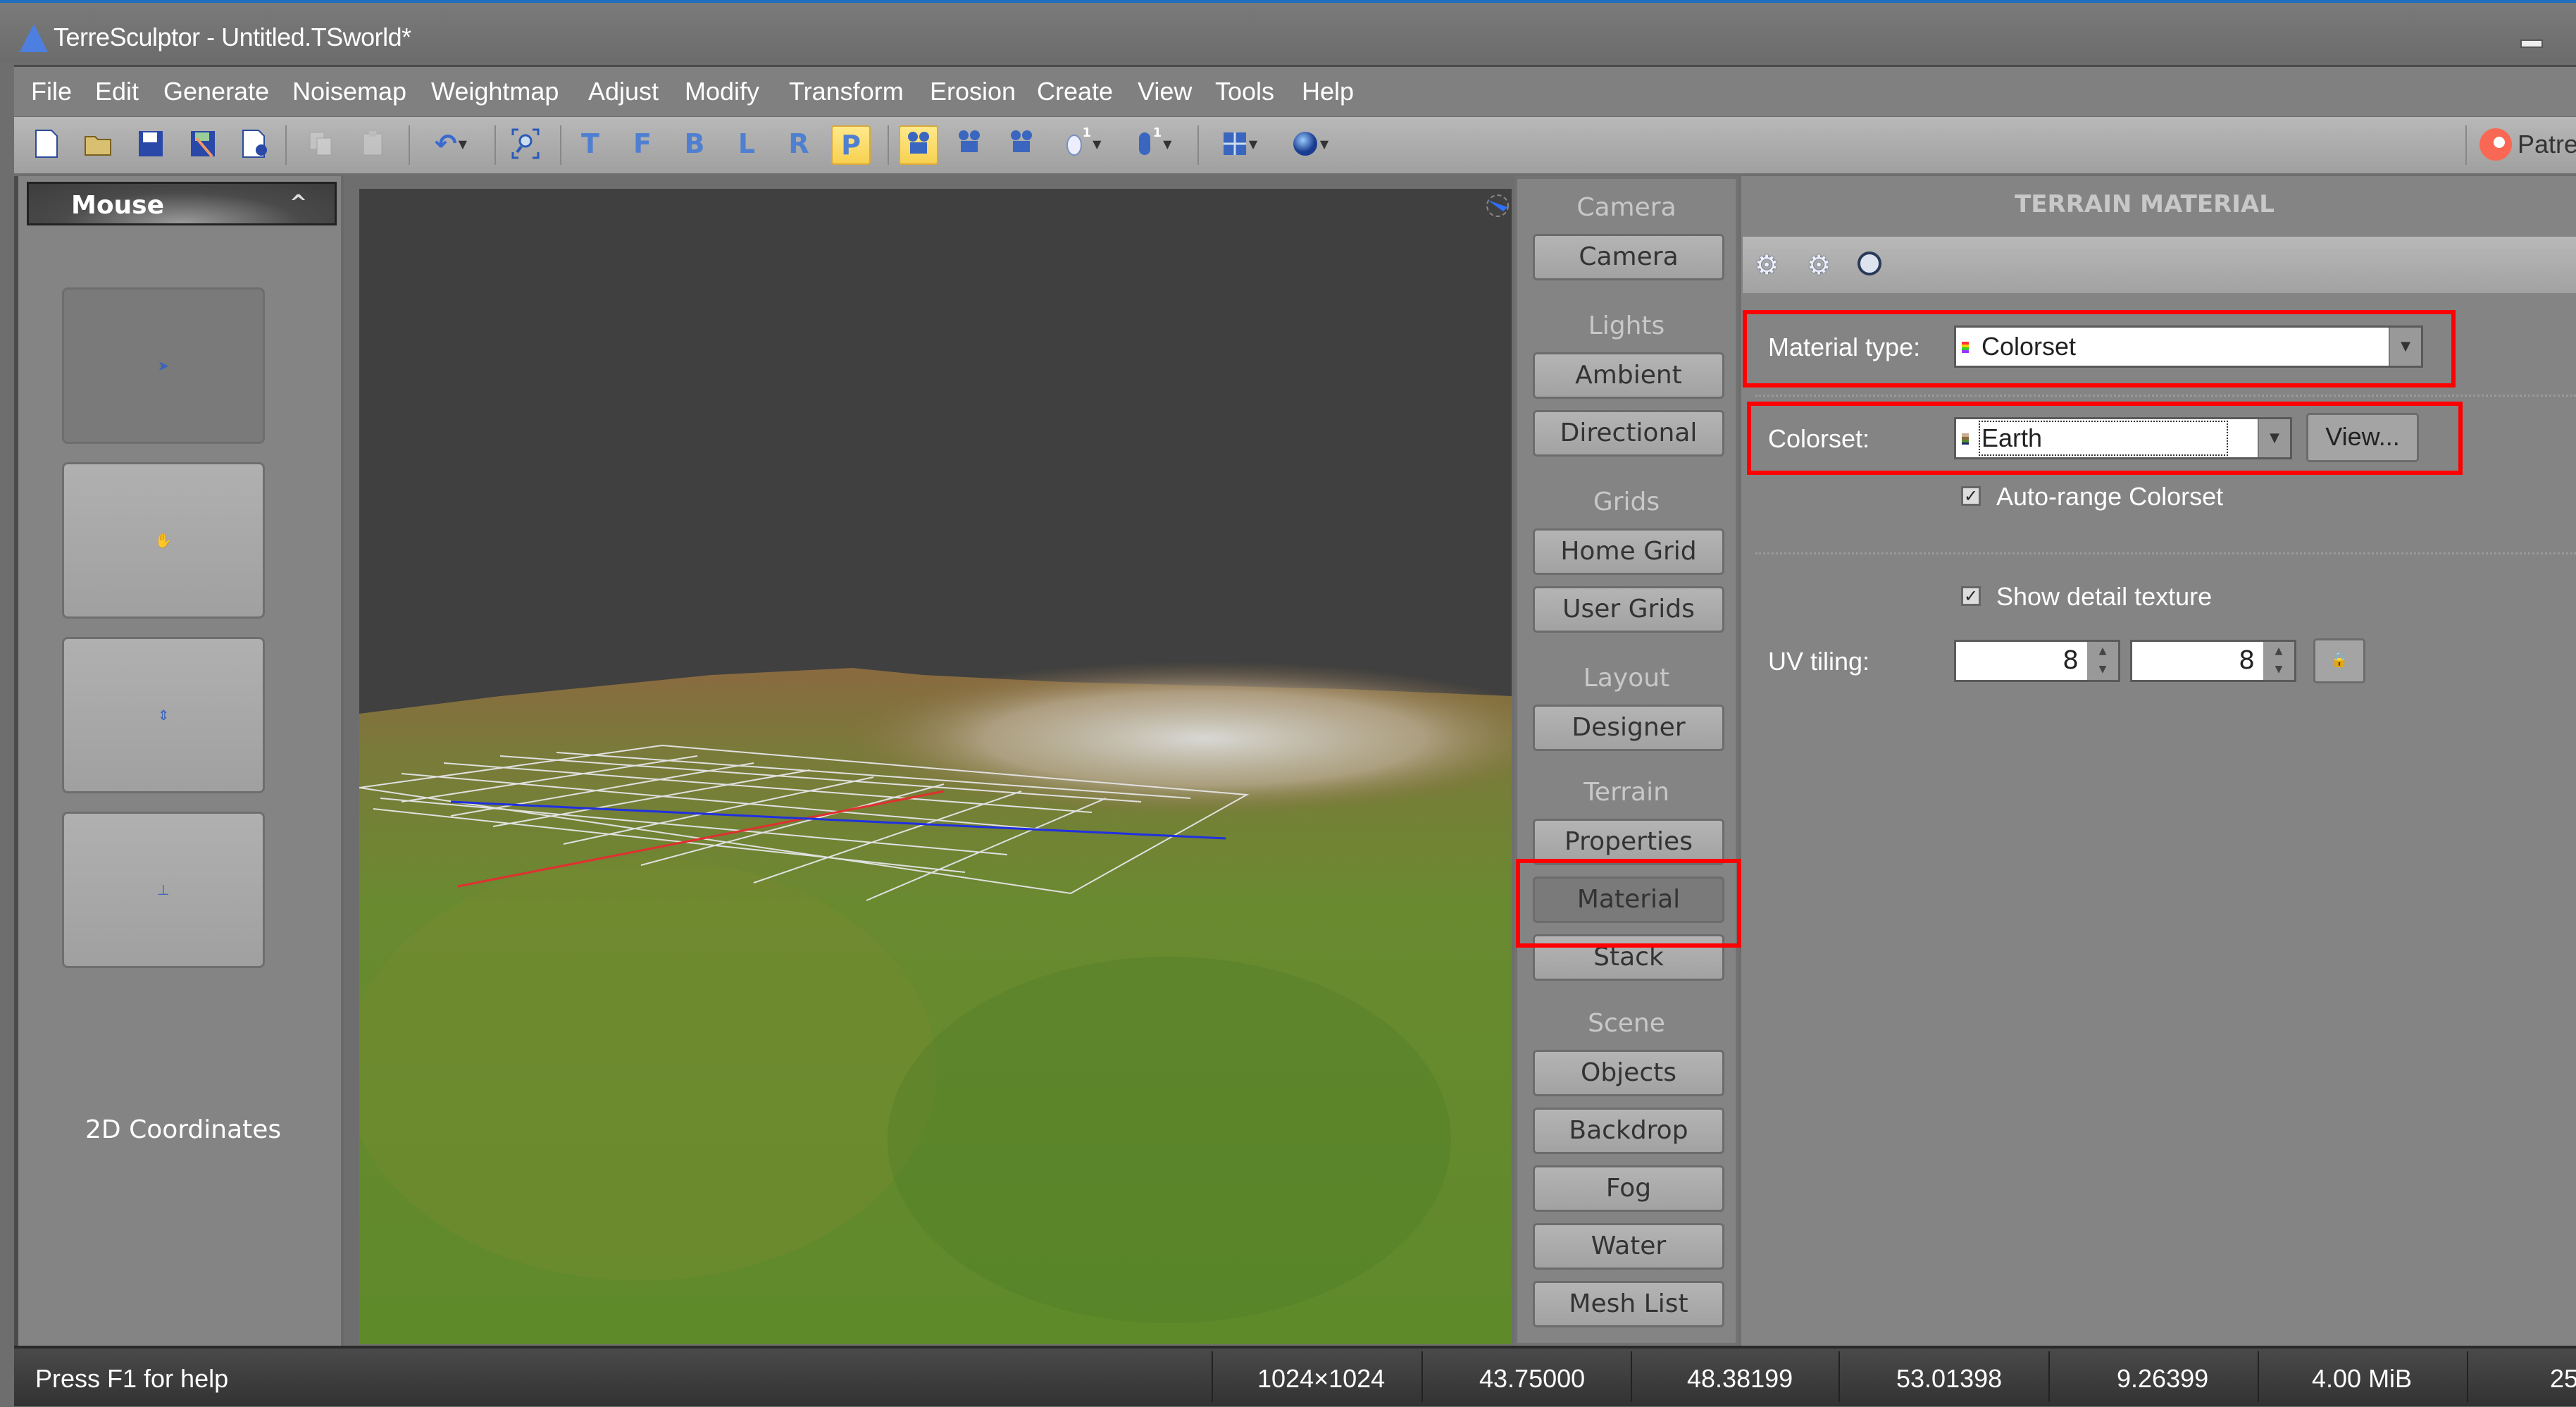  Describe the element at coordinates (1869, 264) in the screenshot. I see `reset-circle-icon` at that location.